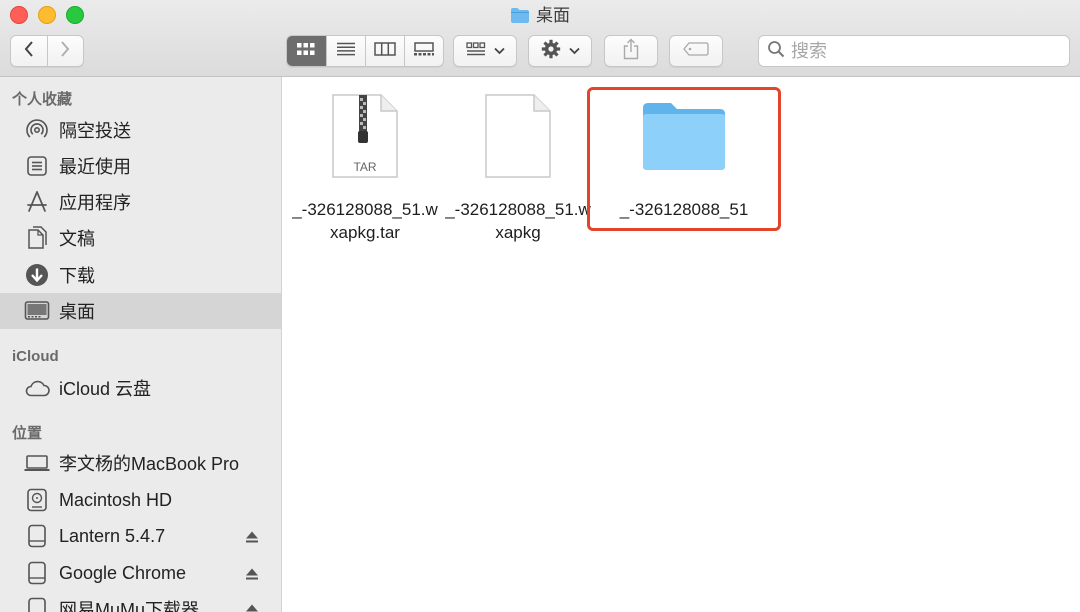 The width and height of the screenshot is (1080, 612). I want to click on tags-button, so click(696, 51).